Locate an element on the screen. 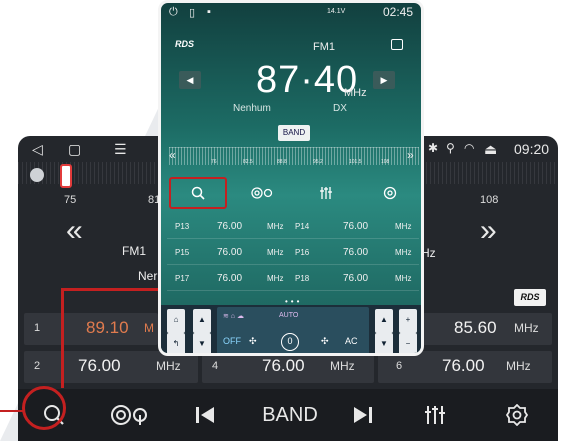 The image size is (565, 441). scale-tick: 82.5 is located at coordinates (248, 162).